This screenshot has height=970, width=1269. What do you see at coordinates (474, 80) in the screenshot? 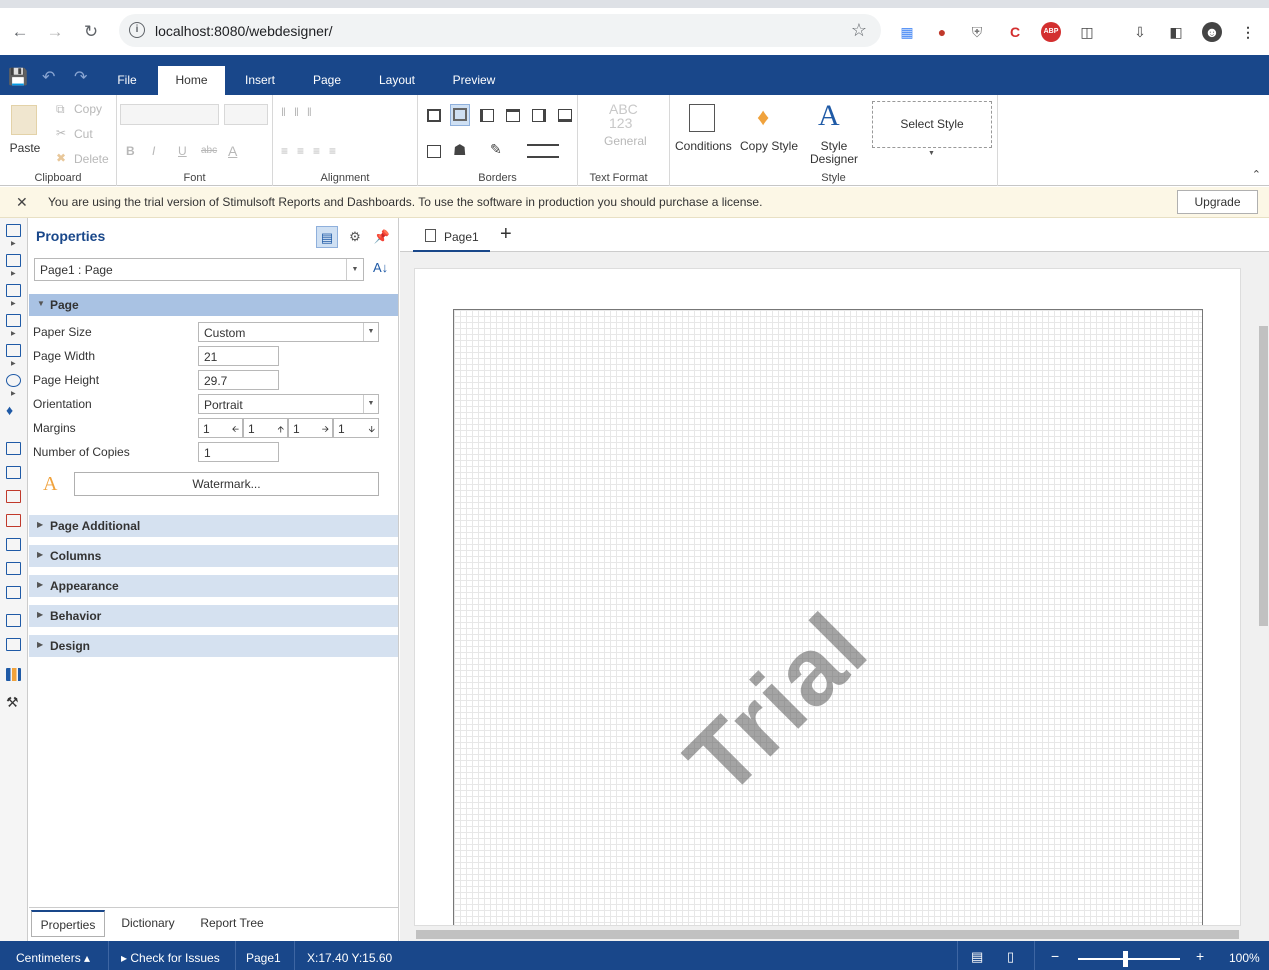
I see `tab-preview: Preview` at bounding box center [474, 80].